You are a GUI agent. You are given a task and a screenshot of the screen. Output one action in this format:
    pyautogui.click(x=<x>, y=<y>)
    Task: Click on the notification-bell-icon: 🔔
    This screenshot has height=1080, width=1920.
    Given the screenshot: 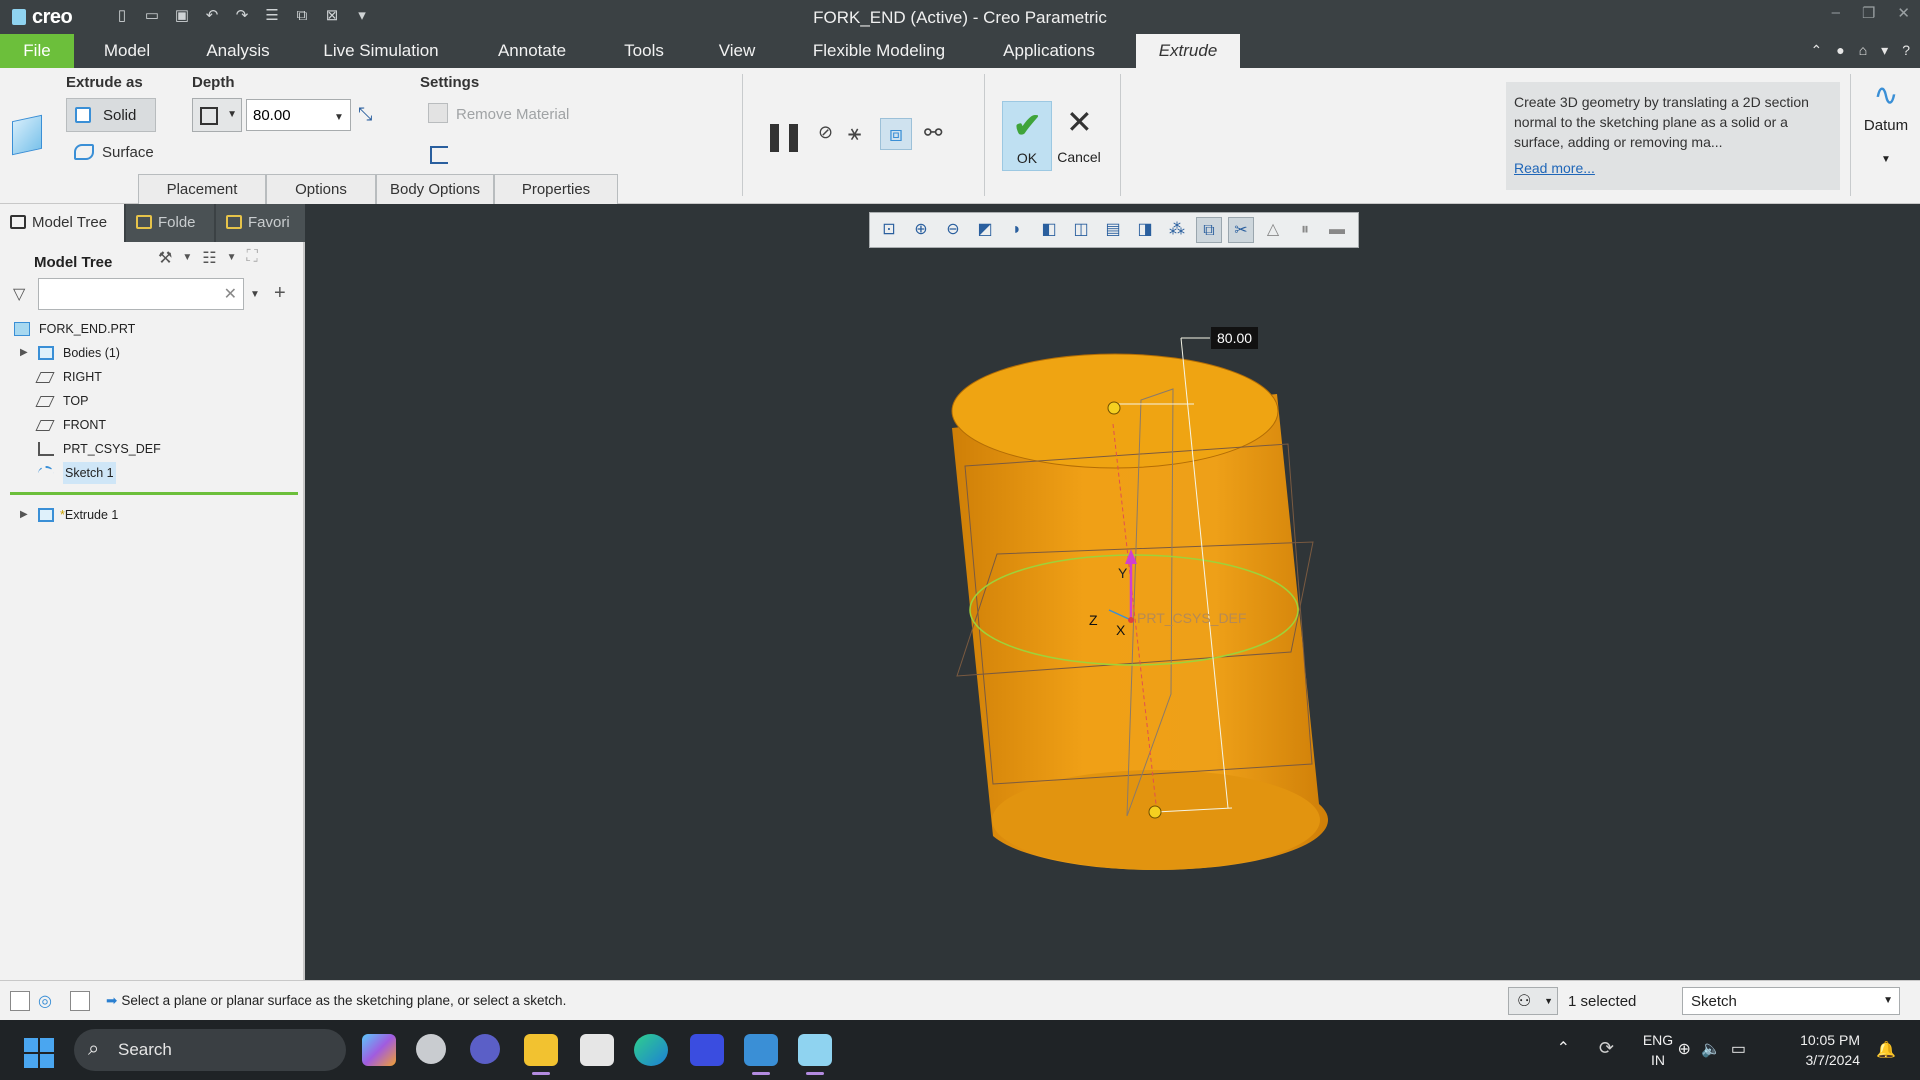 What is the action you would take?
    pyautogui.click(x=1886, y=1050)
    